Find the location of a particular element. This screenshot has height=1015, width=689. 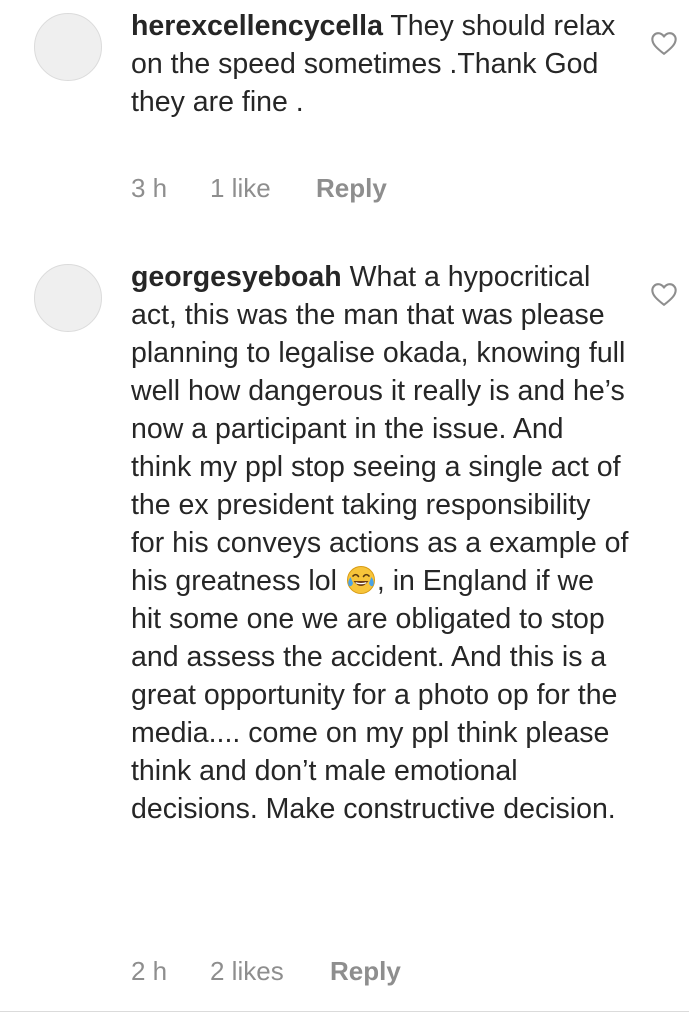

comment-timestamp: 2 h is located at coordinates (149, 971).